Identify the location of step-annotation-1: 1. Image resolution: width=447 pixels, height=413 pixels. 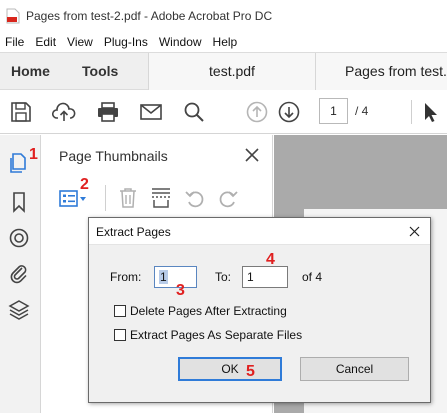
(33, 154).